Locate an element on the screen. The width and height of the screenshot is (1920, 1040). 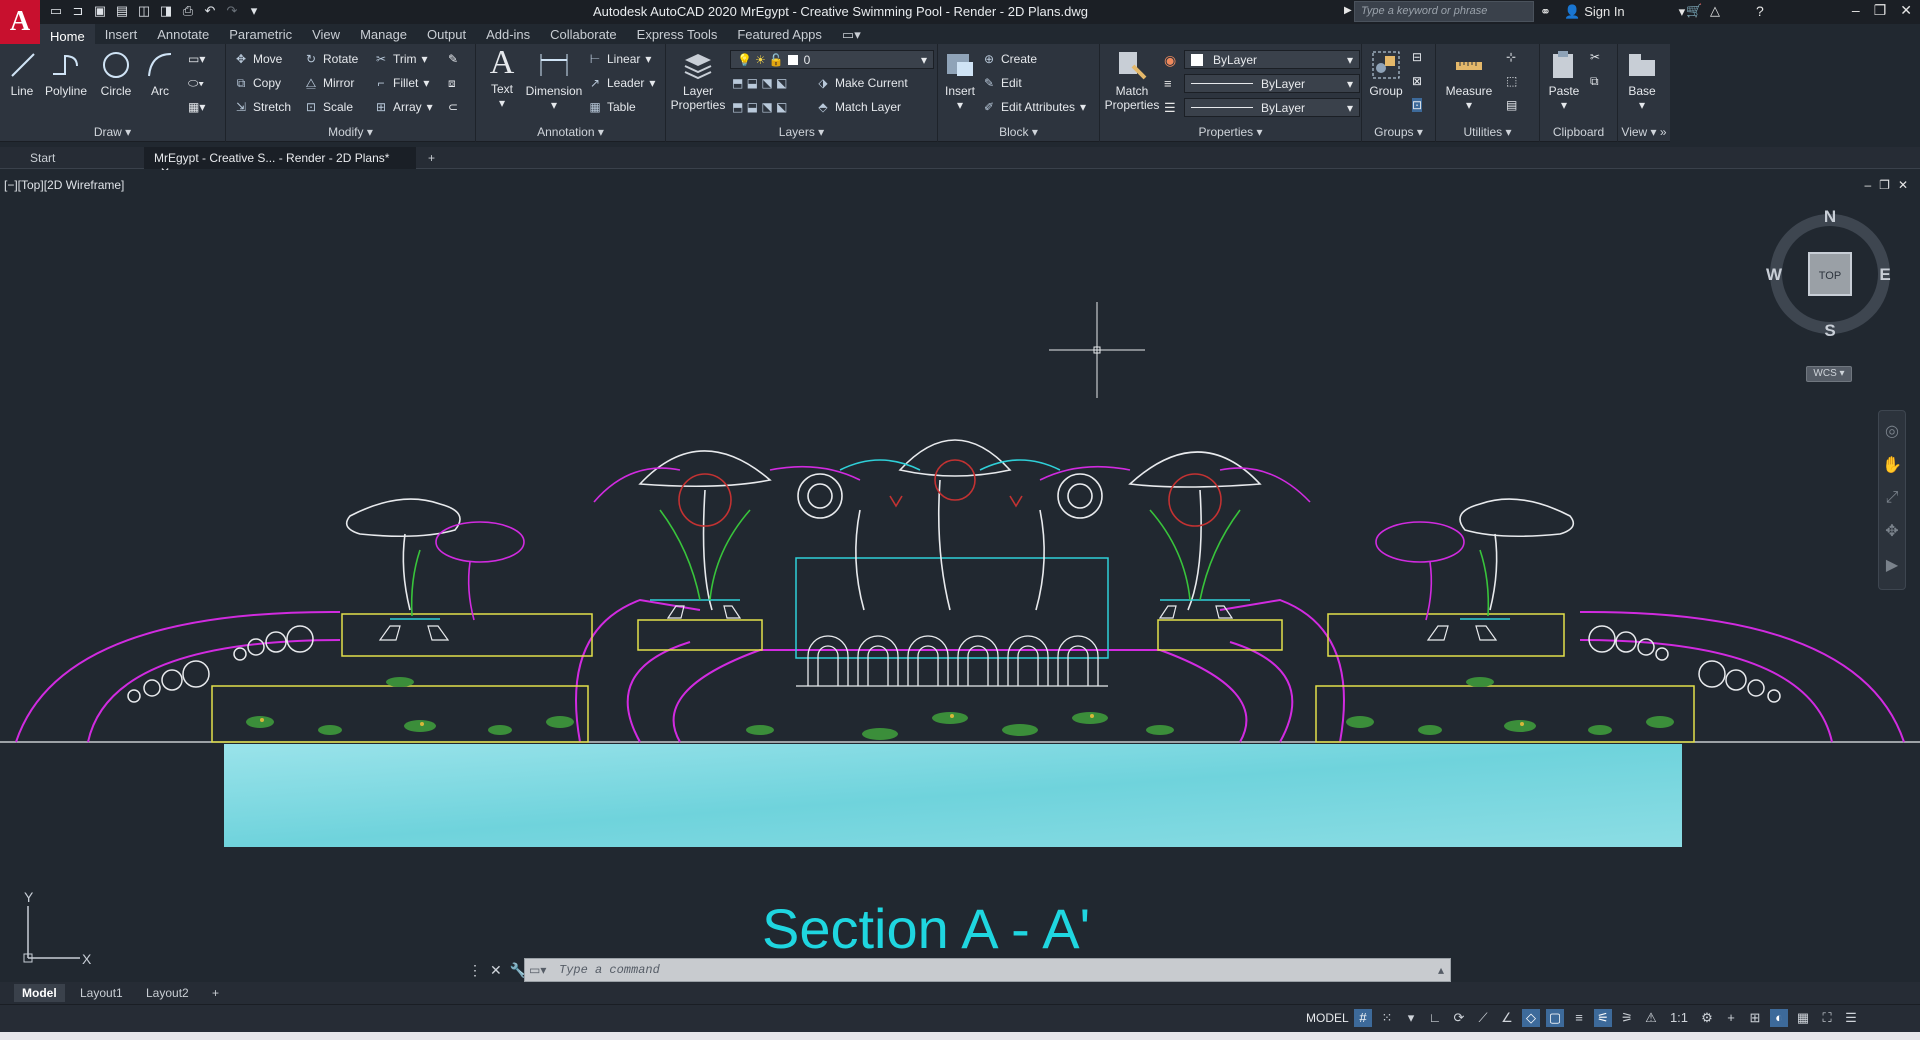
compass-w: W is located at coordinates (1774, 274).